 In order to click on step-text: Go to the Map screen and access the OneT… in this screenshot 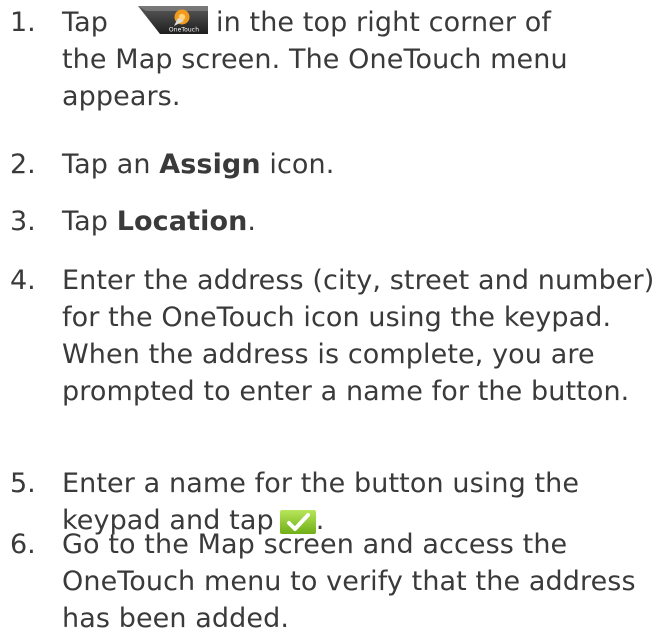, I will do `click(349, 581)`.